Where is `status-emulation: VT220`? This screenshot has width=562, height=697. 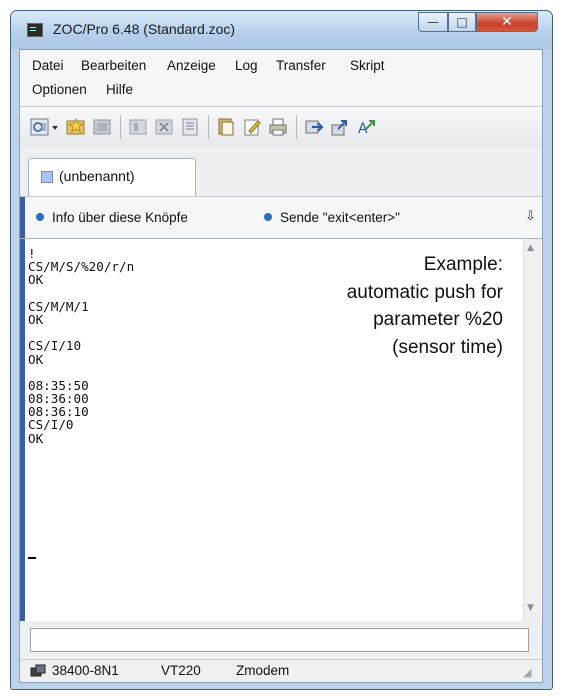
status-emulation: VT220 is located at coordinates (181, 670).